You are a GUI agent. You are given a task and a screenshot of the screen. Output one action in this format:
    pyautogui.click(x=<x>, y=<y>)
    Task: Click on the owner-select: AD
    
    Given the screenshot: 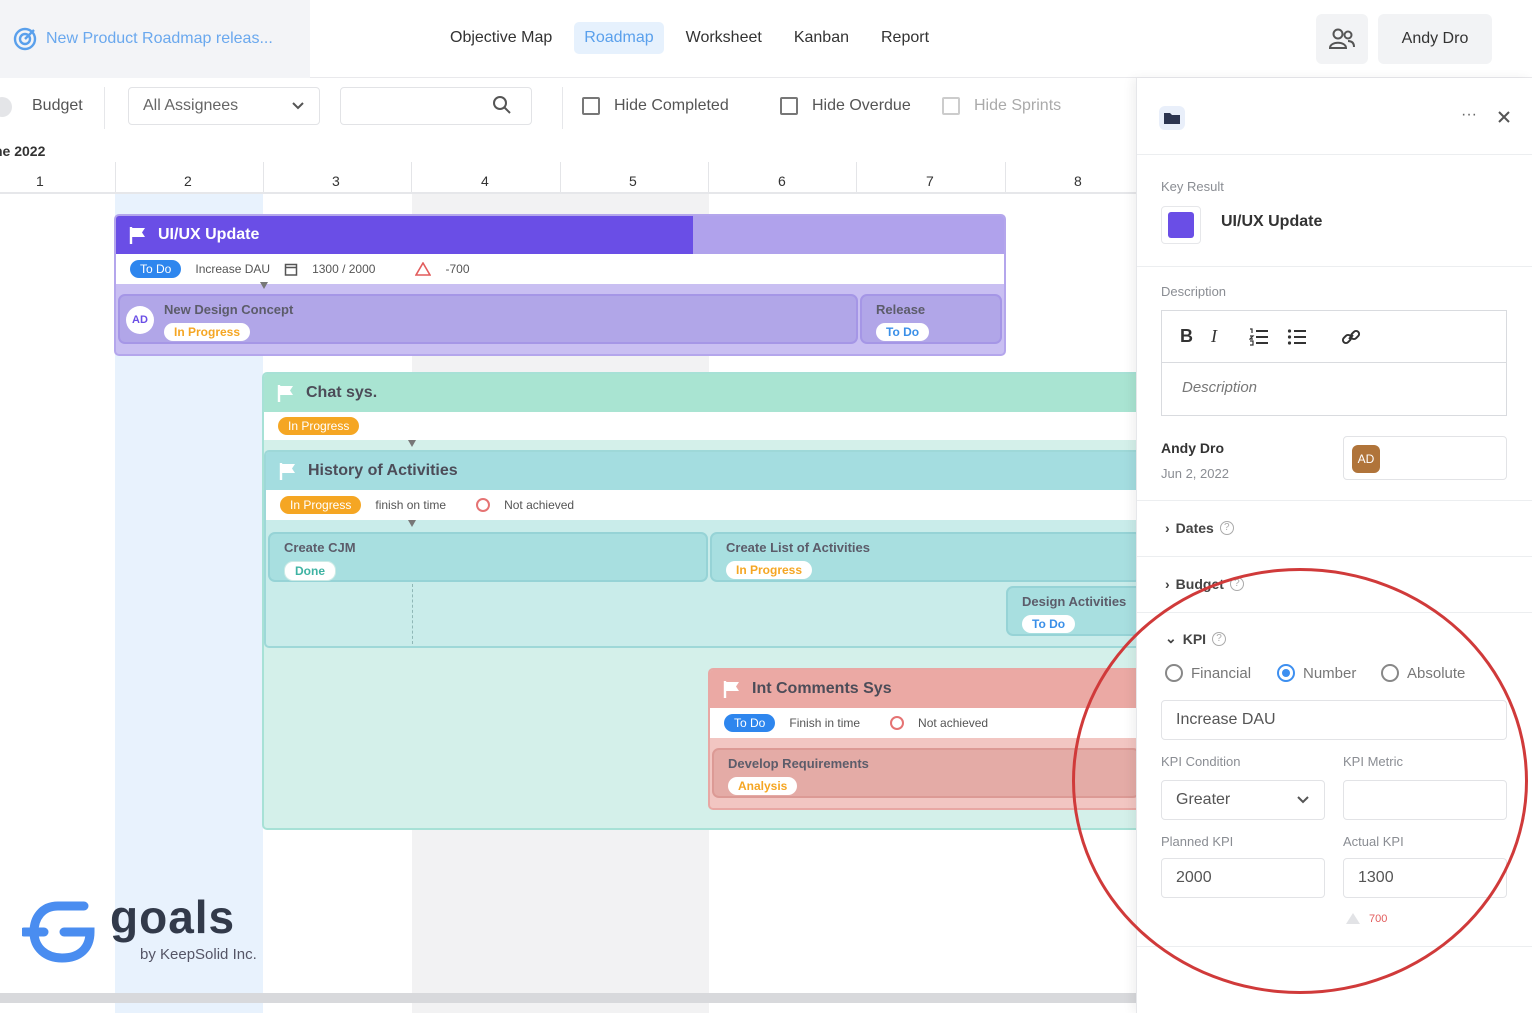 What is the action you would take?
    pyautogui.click(x=1425, y=458)
    